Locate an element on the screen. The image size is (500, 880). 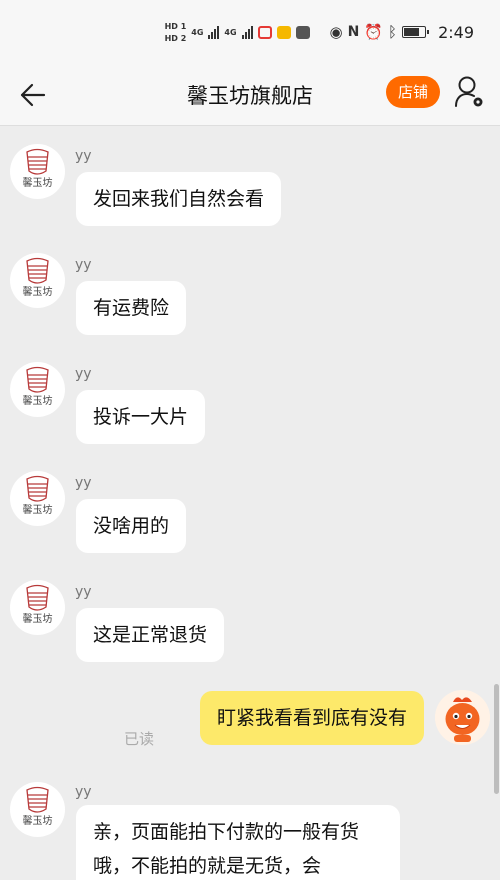
shop-button: 店铺 is located at coordinates (413, 92).